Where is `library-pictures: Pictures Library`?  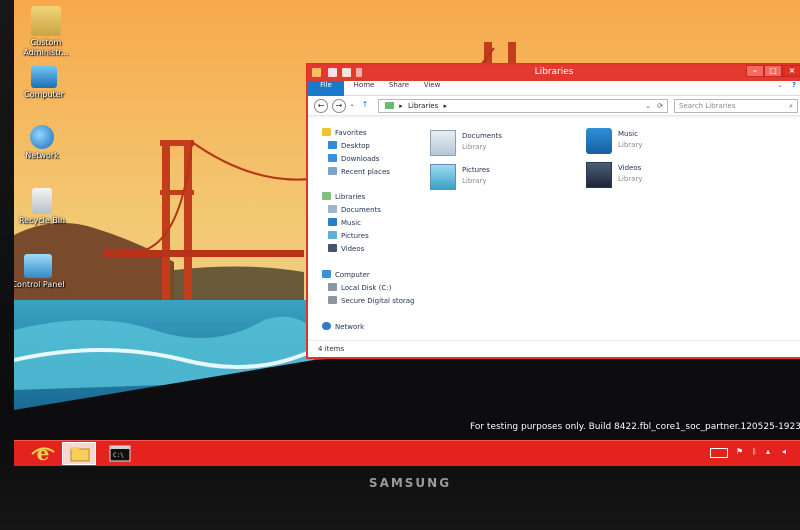
library-pictures: Pictures Library is located at coordinates (490, 178).